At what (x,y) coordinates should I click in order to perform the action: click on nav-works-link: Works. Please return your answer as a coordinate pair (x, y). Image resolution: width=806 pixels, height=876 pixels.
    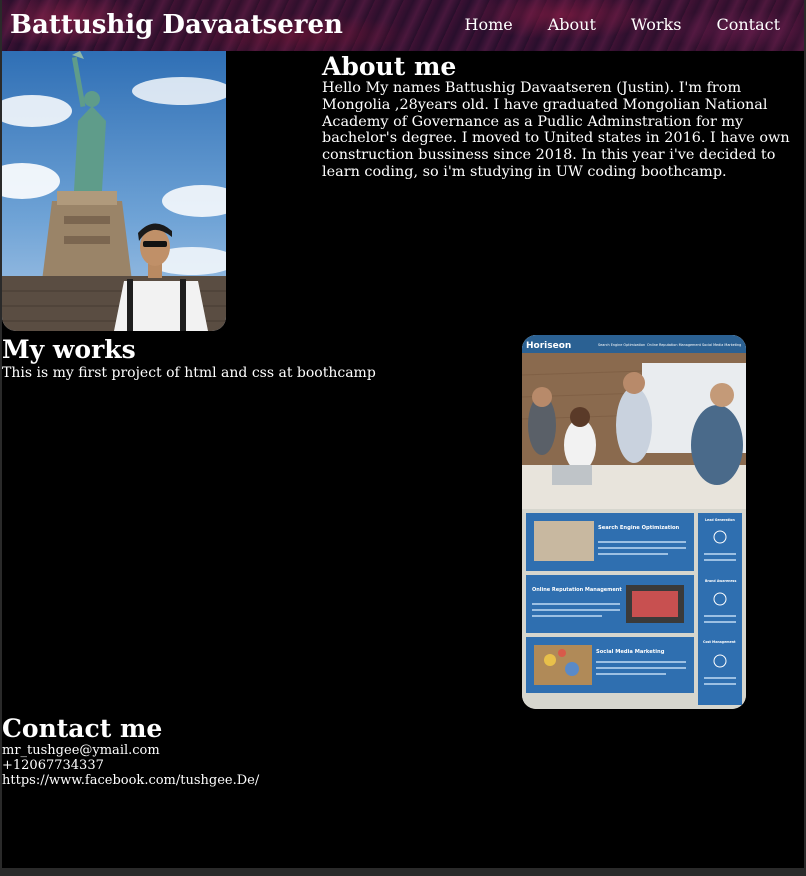
    Looking at the image, I should click on (656, 25).